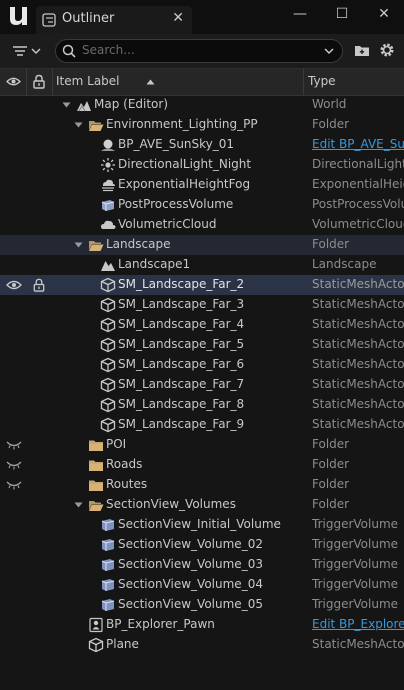 The height and width of the screenshot is (690, 404). What do you see at coordinates (202, 405) in the screenshot?
I see `tree-row: SM_Landscape_Far_8 StaticMeshActor` at bounding box center [202, 405].